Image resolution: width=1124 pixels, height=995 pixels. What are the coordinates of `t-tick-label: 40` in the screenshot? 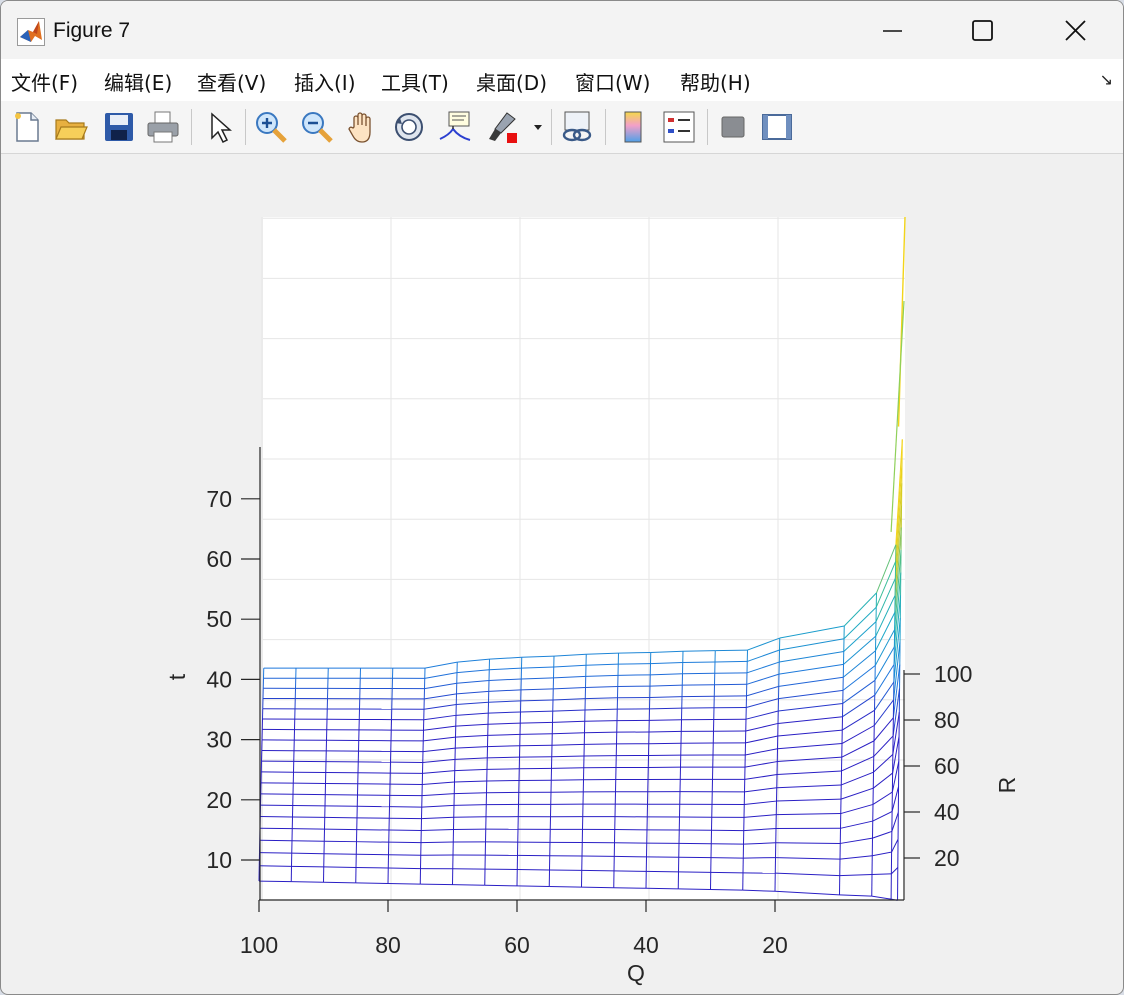 It's located at (219, 679).